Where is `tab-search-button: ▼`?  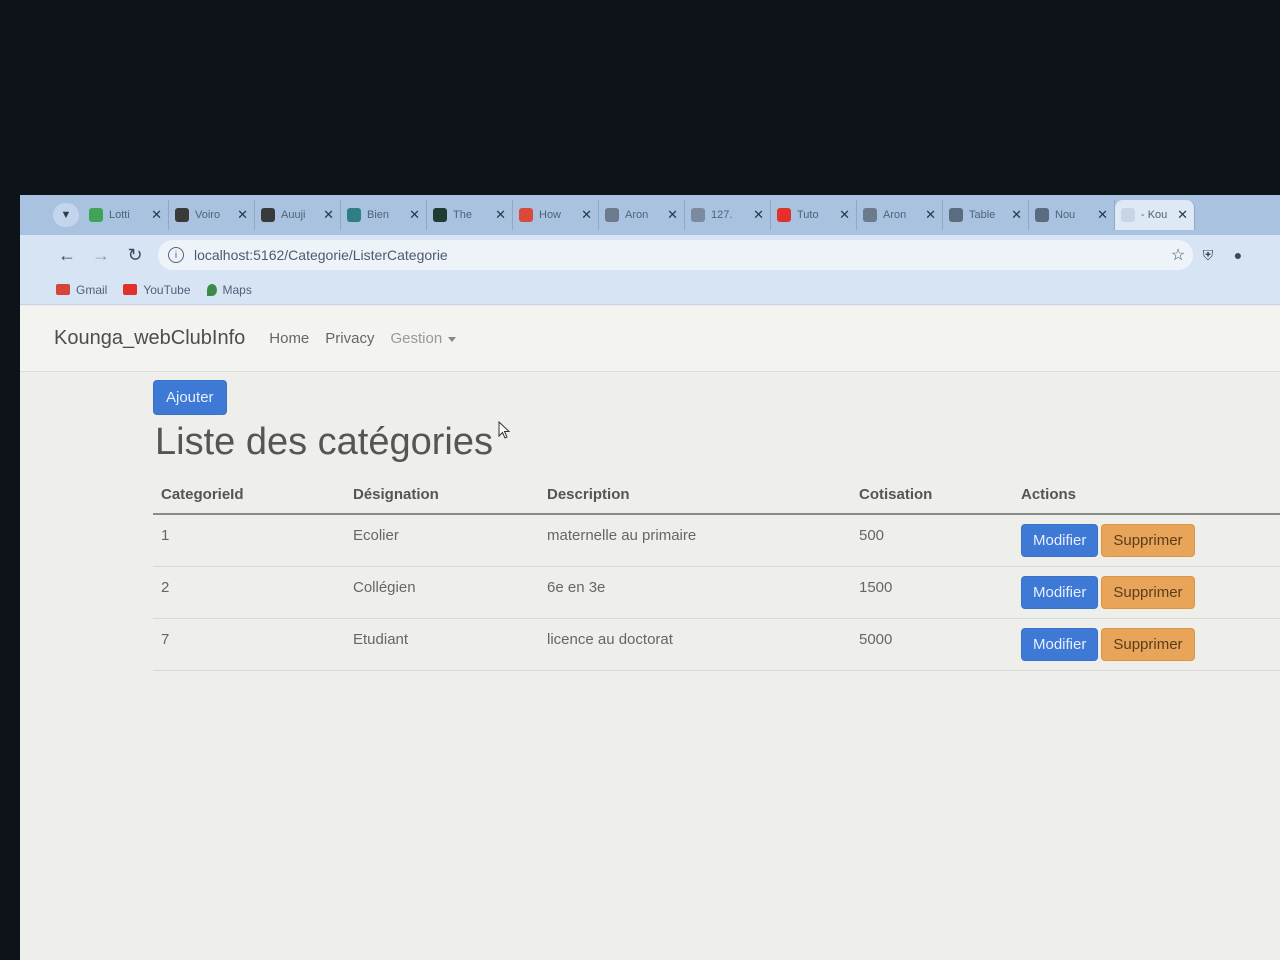 tab-search-button: ▼ is located at coordinates (66, 215).